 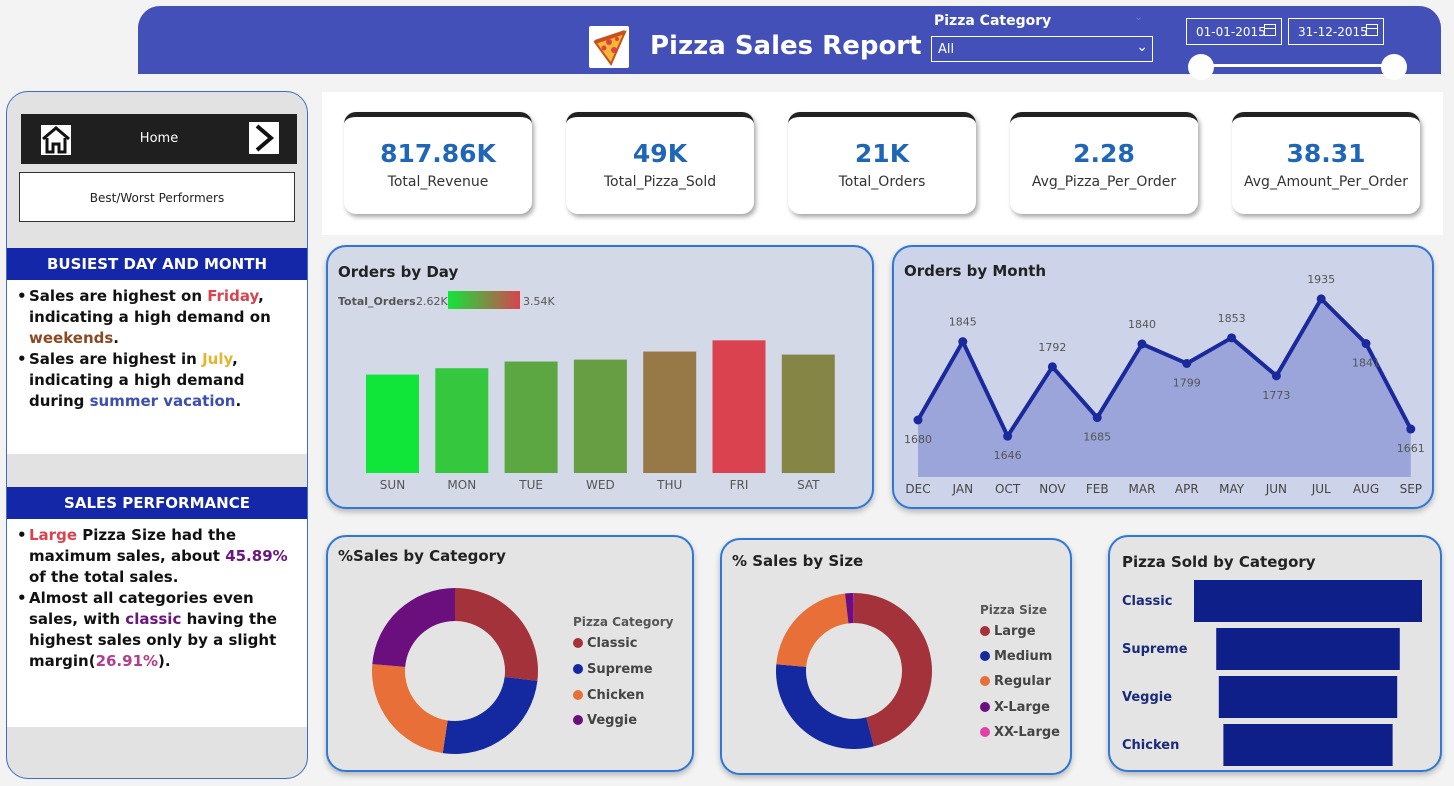 I want to click on best-worst-performers-button: Best/Worst Performers, so click(x=157, y=197).